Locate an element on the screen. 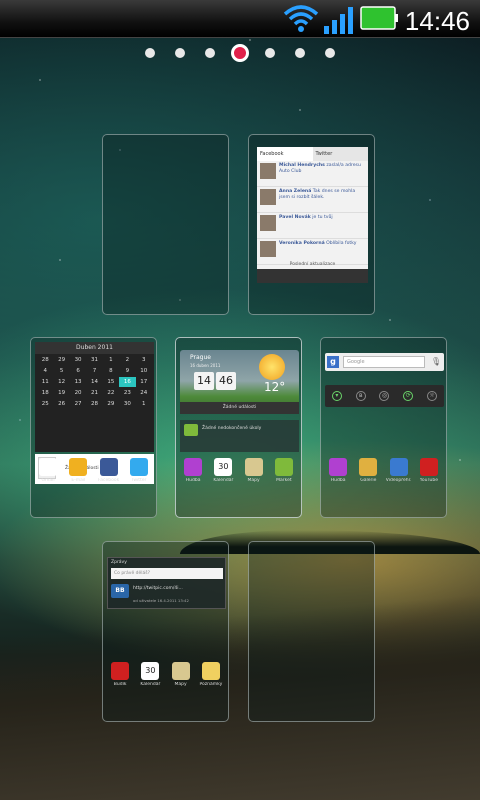 The height and width of the screenshot is (800, 480). app-shortcut: E-mail is located at coordinates (78, 470).